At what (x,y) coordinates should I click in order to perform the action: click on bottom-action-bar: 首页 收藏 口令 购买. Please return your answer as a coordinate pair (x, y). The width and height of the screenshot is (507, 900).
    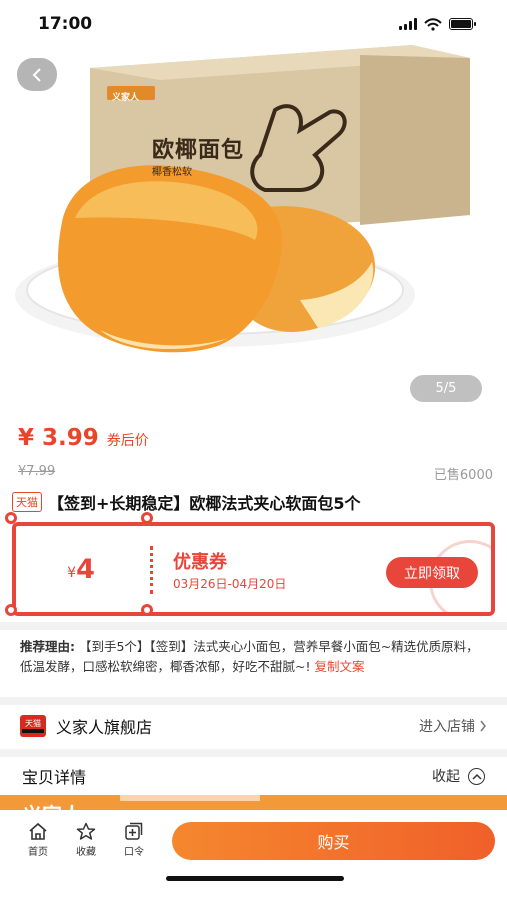
    Looking at the image, I should click on (253, 855).